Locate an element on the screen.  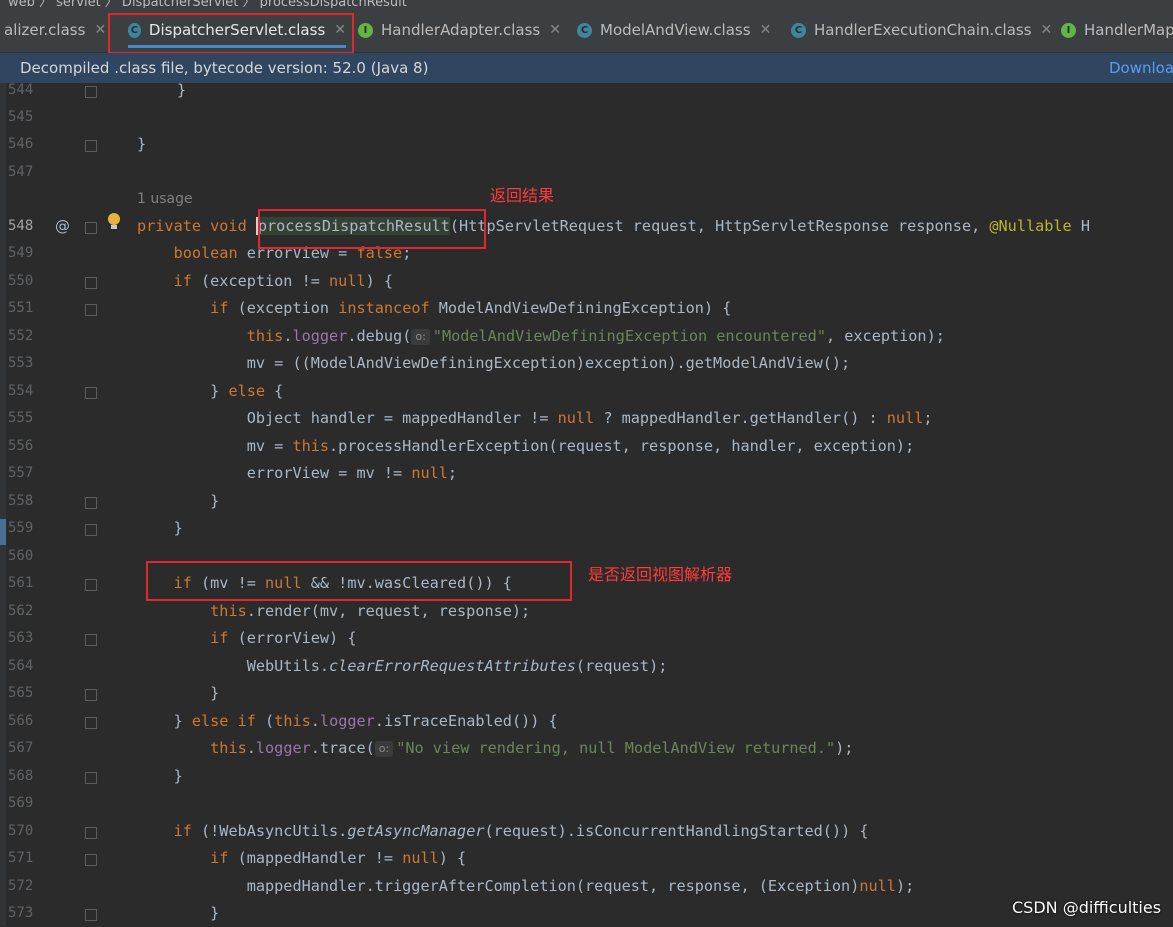
tab-handler-execution-chain: C HandlerExecutionChain.class ✕ is located at coordinates (921, 30).